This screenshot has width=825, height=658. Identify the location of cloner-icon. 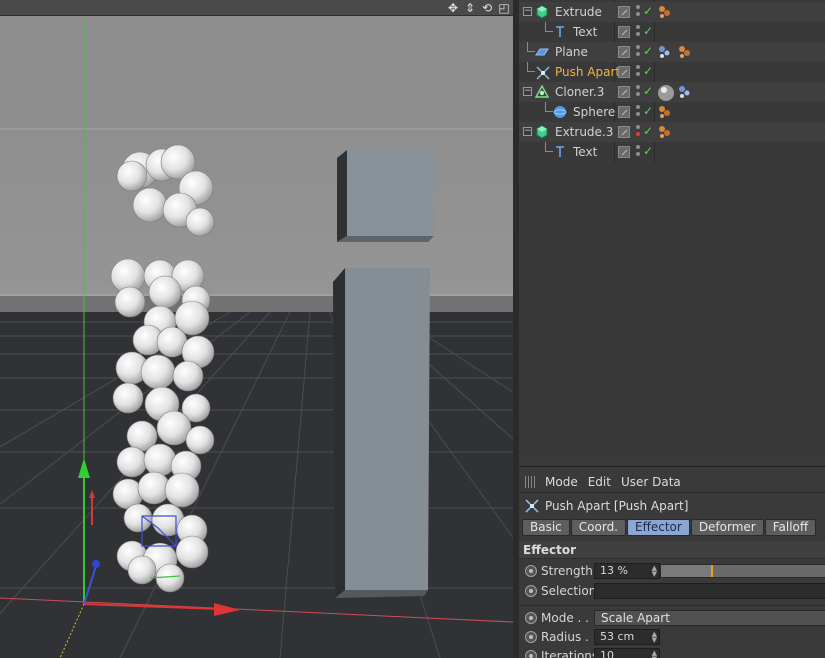
(542, 91).